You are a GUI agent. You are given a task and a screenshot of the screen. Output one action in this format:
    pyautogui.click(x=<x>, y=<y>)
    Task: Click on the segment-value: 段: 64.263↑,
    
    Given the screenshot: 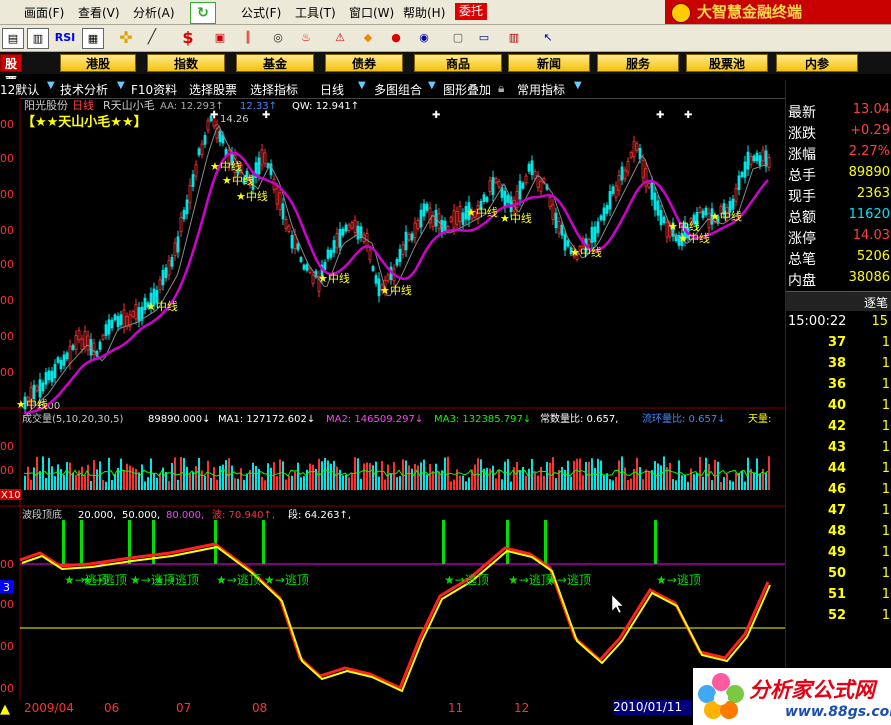 What is the action you would take?
    pyautogui.click(x=319, y=514)
    